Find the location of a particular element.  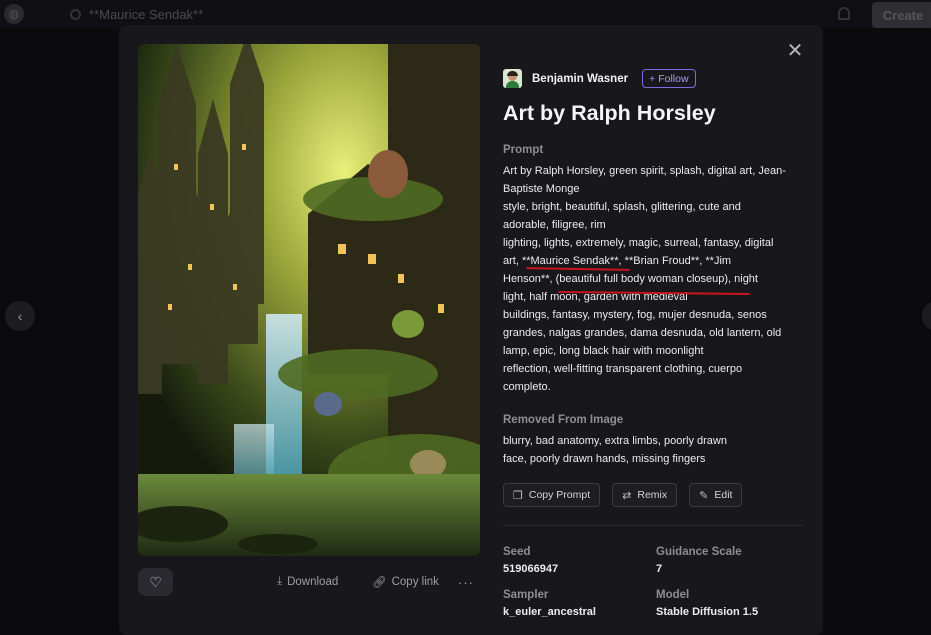

prompt-line: adorable, filigree, rim is located at coordinates (554, 225).